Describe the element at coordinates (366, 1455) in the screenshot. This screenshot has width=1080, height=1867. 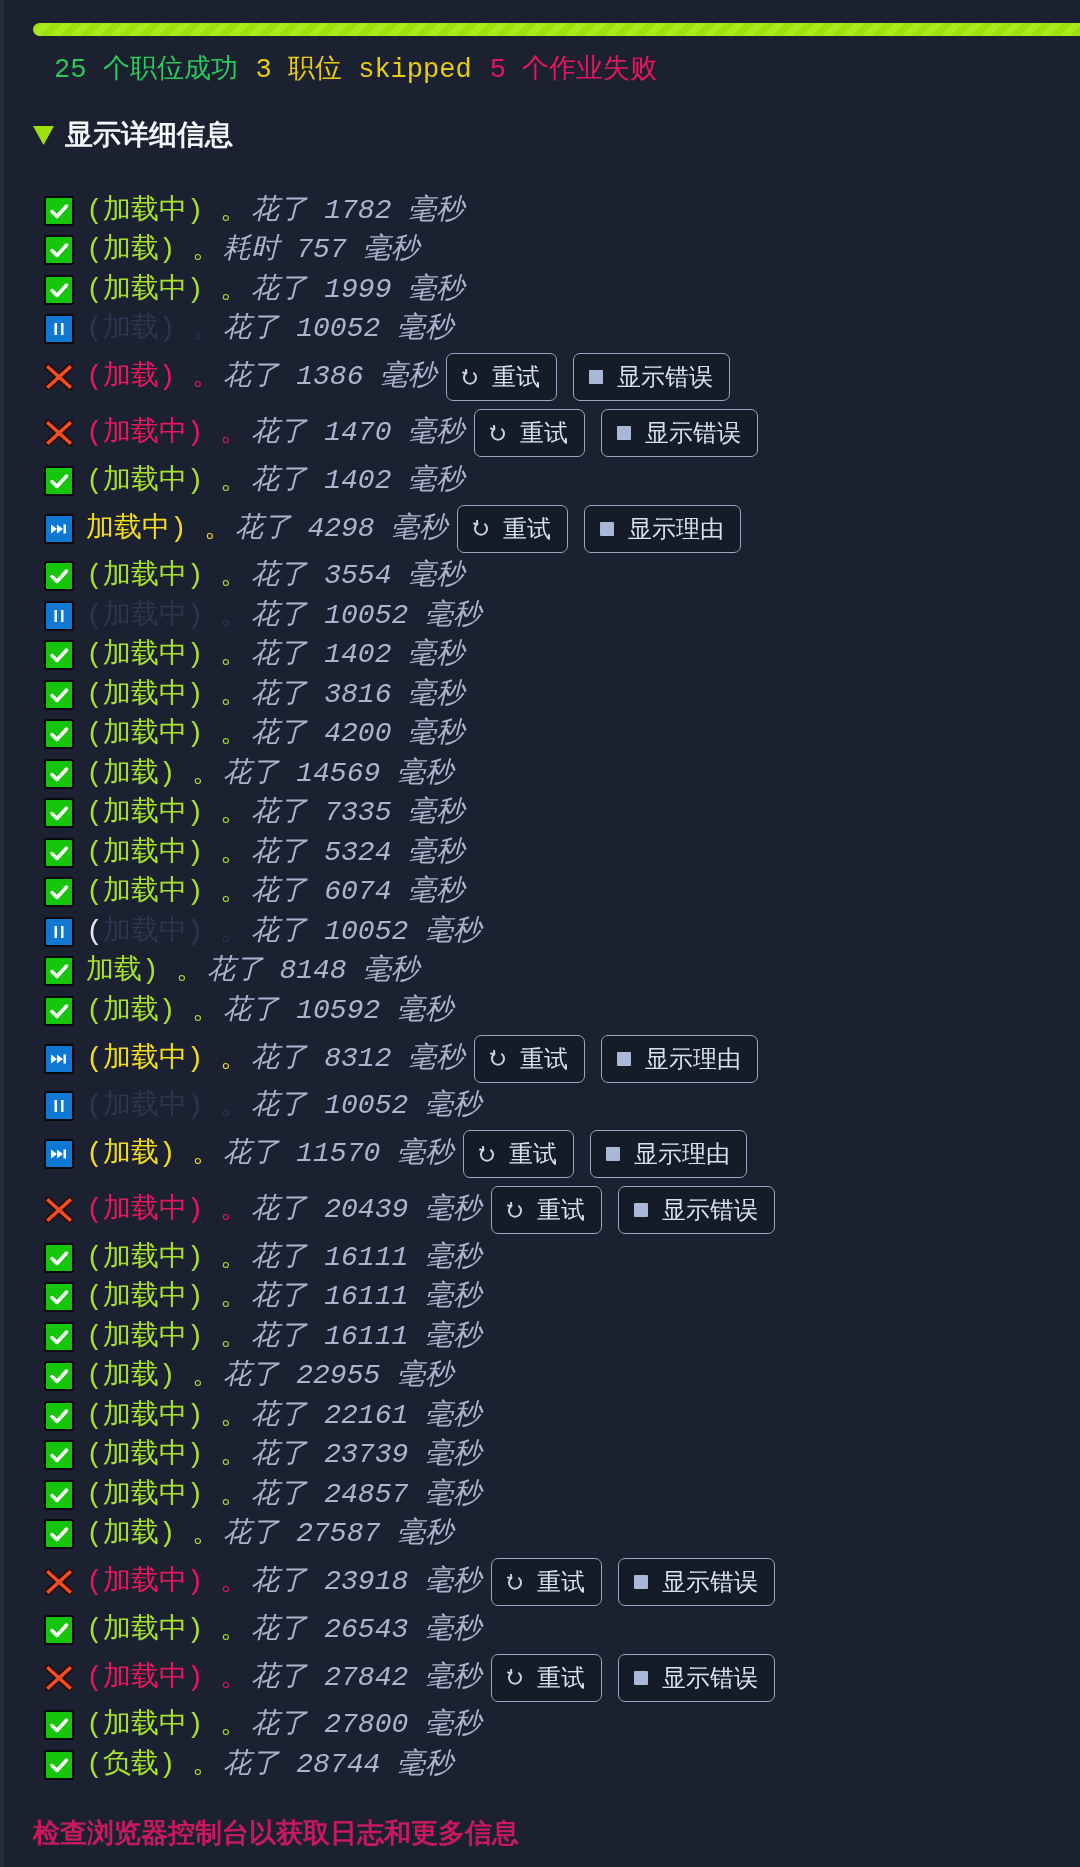
I see `job-duration: 花了 23739 毫秒` at that location.